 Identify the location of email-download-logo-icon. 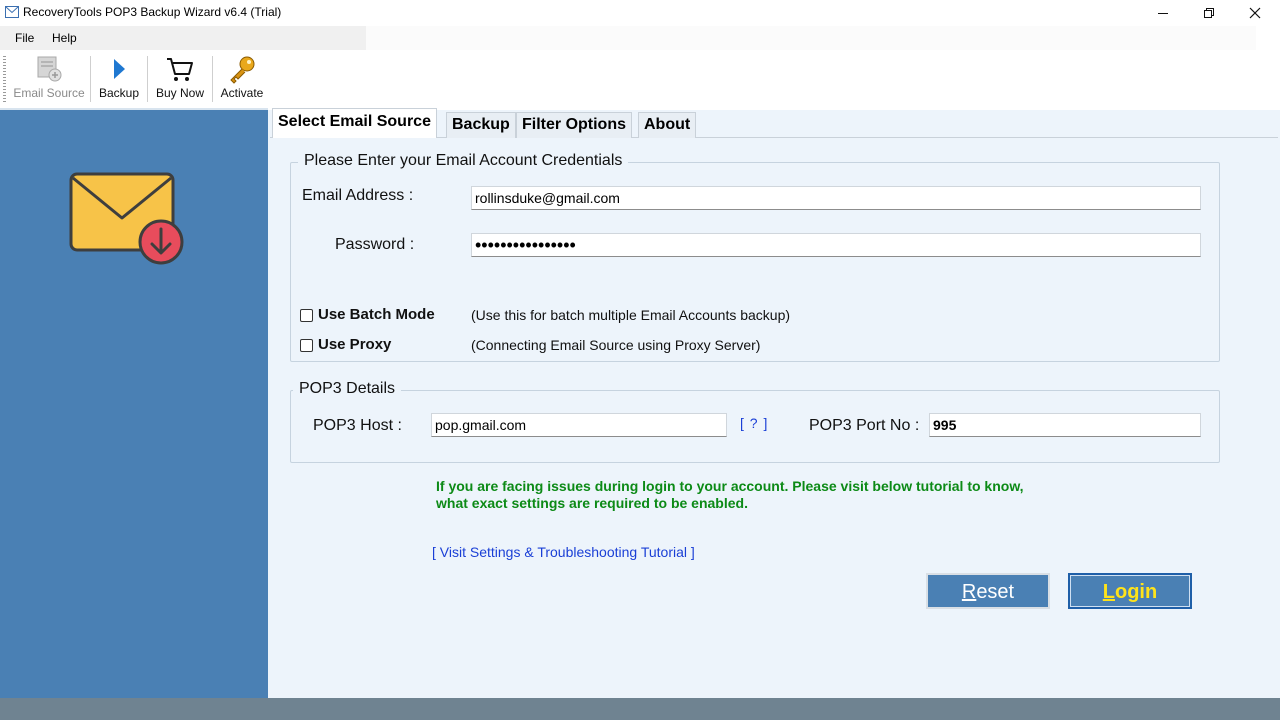
(126, 218).